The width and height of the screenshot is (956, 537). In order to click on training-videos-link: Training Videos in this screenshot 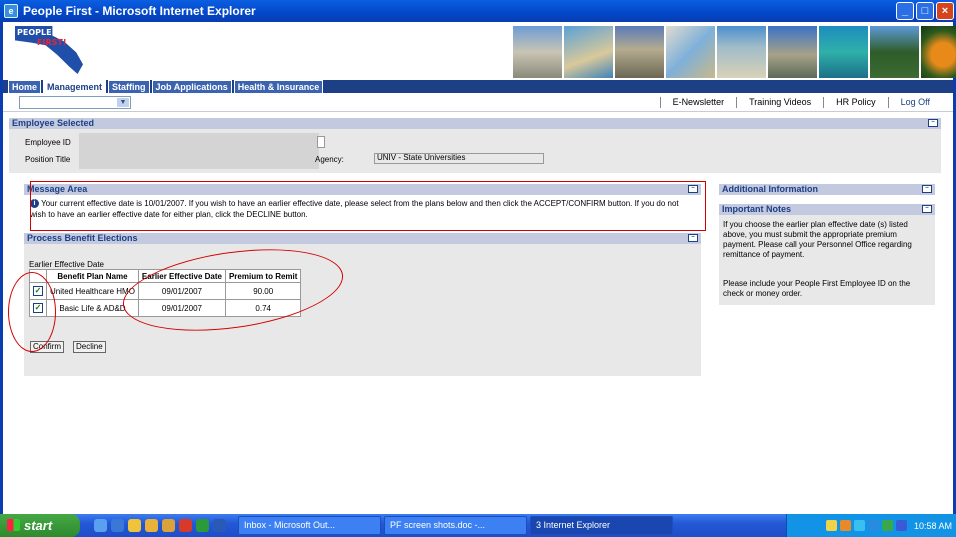, I will do `click(779, 102)`.